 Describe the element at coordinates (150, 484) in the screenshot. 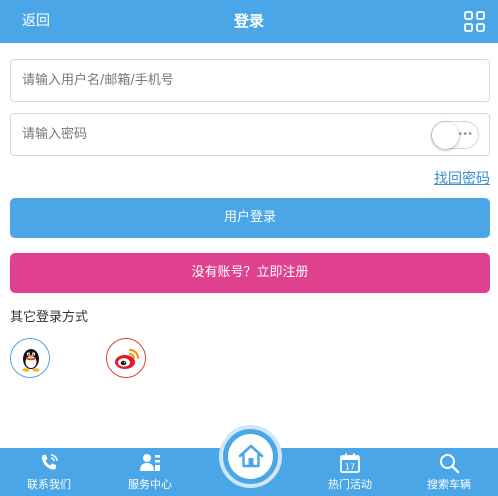

I see `tab-label: 服务中心` at that location.